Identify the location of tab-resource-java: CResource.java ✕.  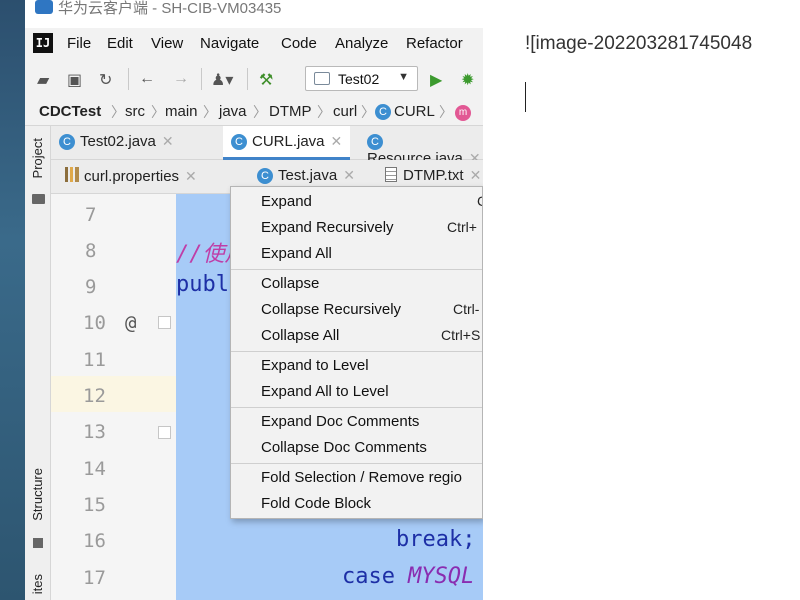
(425, 146).